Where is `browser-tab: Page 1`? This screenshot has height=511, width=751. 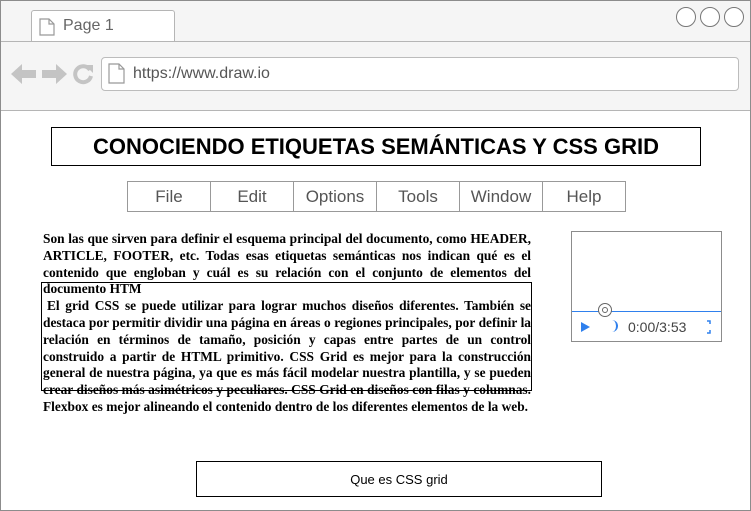
browser-tab: Page 1 is located at coordinates (103, 25).